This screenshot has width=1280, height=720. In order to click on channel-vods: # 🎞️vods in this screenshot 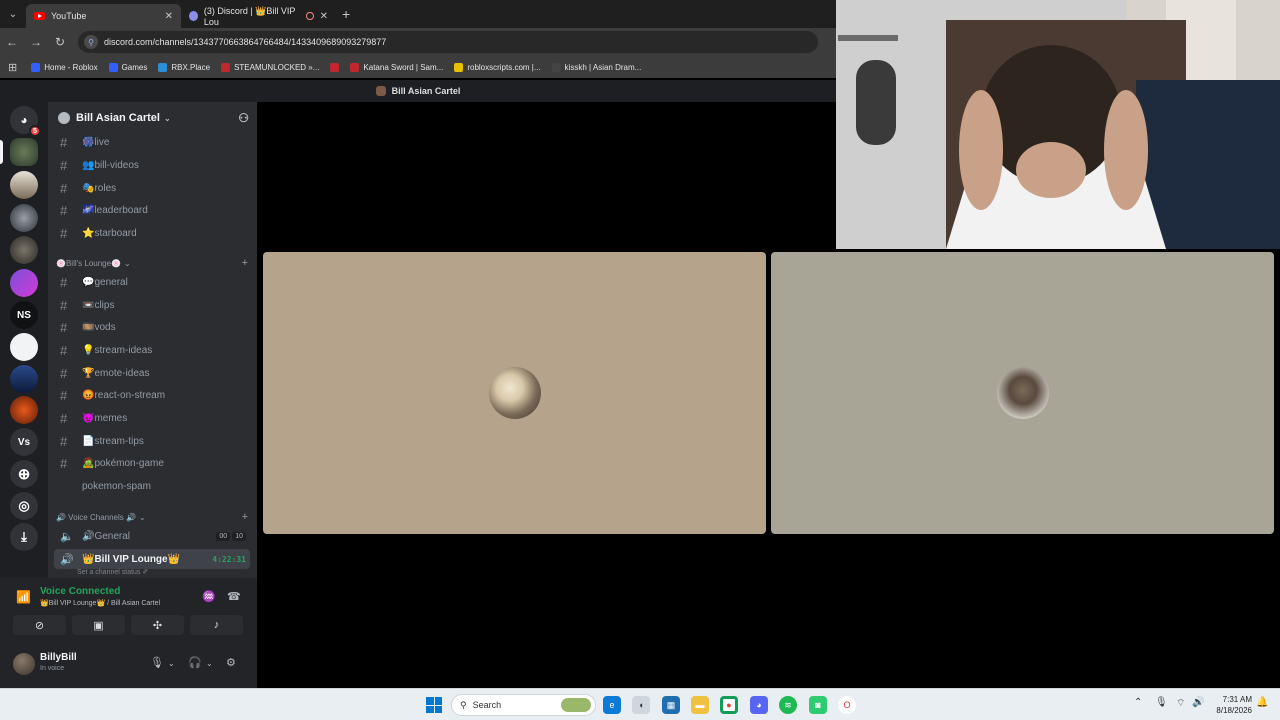, I will do `click(152, 327)`.